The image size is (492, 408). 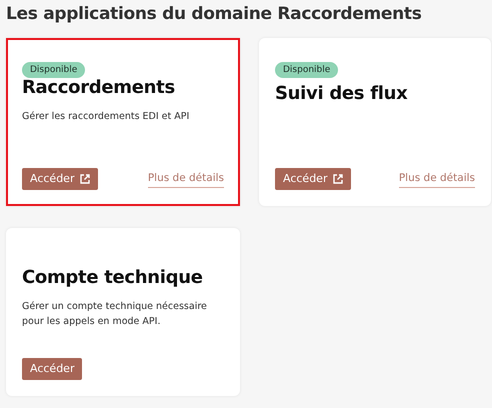 I want to click on app-description: Gérer les raccordements EDI et API, so click(x=106, y=117).